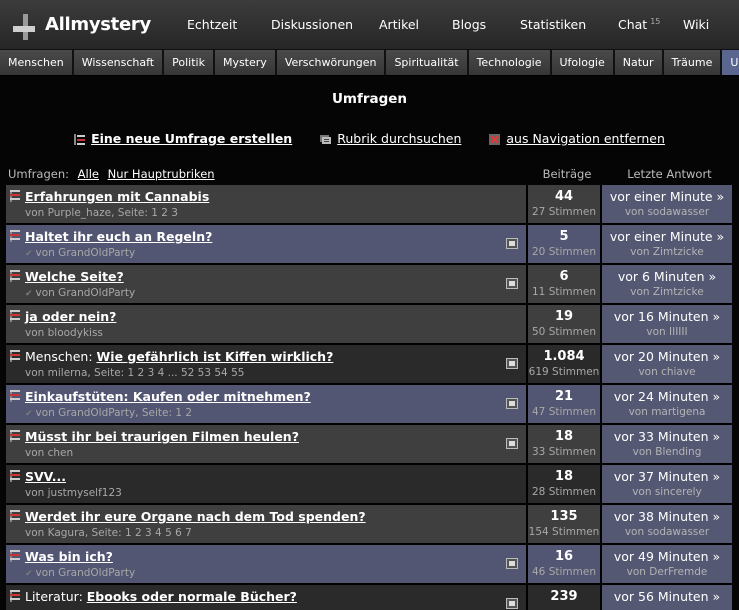 This screenshot has width=739, height=610. What do you see at coordinates (565, 565) in the screenshot?
I see `posts-cell: 16 46 Stimmen` at bounding box center [565, 565].